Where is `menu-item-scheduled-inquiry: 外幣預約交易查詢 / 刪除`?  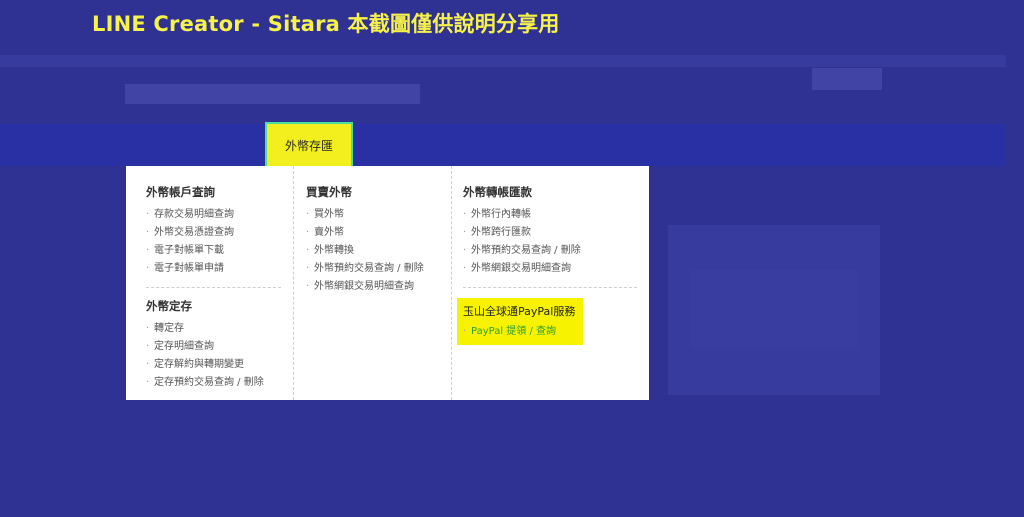 menu-item-scheduled-inquiry: 外幣預約交易查詢 / 刪除 is located at coordinates (378, 269).